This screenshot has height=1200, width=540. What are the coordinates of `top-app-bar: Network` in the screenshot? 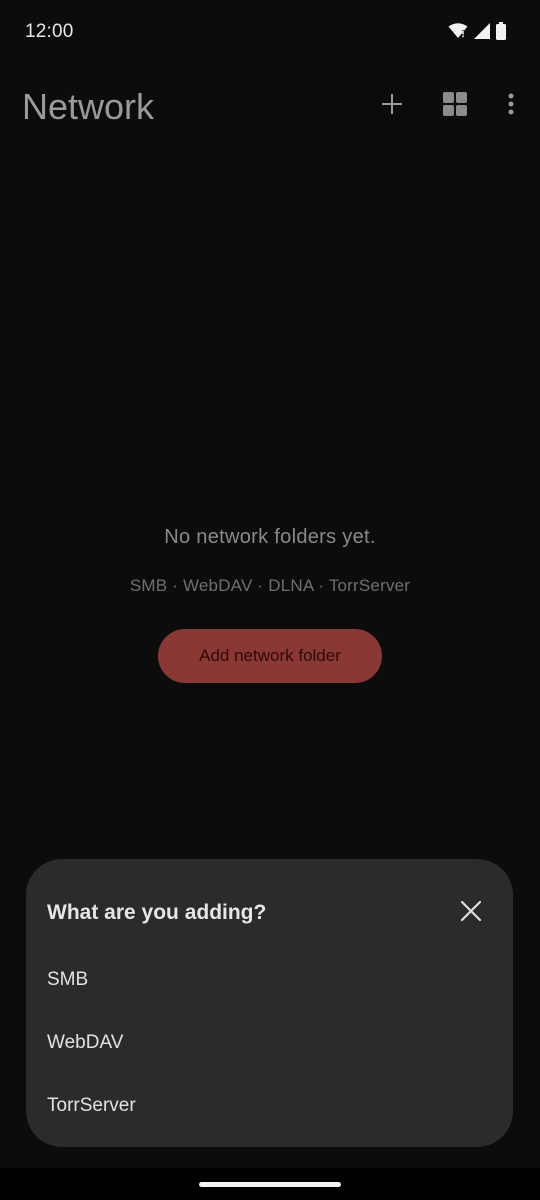 It's located at (270, 108).